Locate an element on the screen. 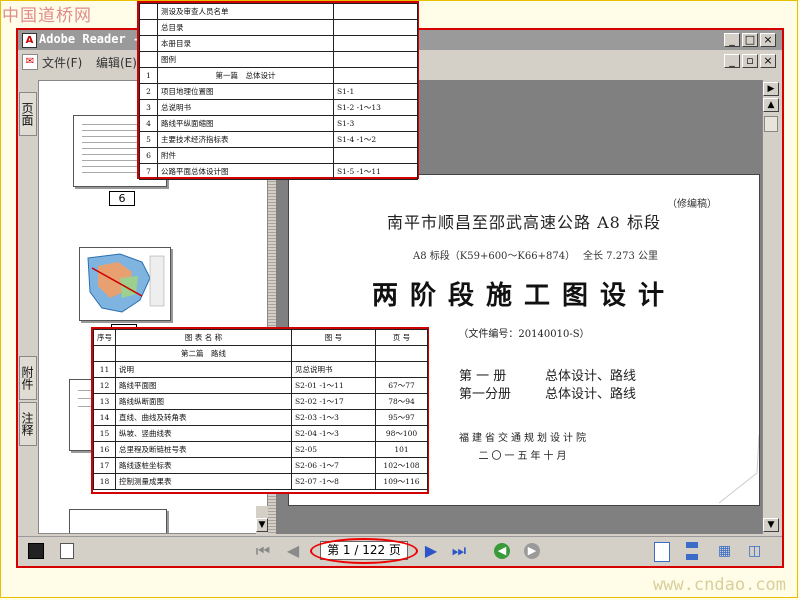 This screenshot has height=600, width=800. cell-page: 101 is located at coordinates (401, 449).